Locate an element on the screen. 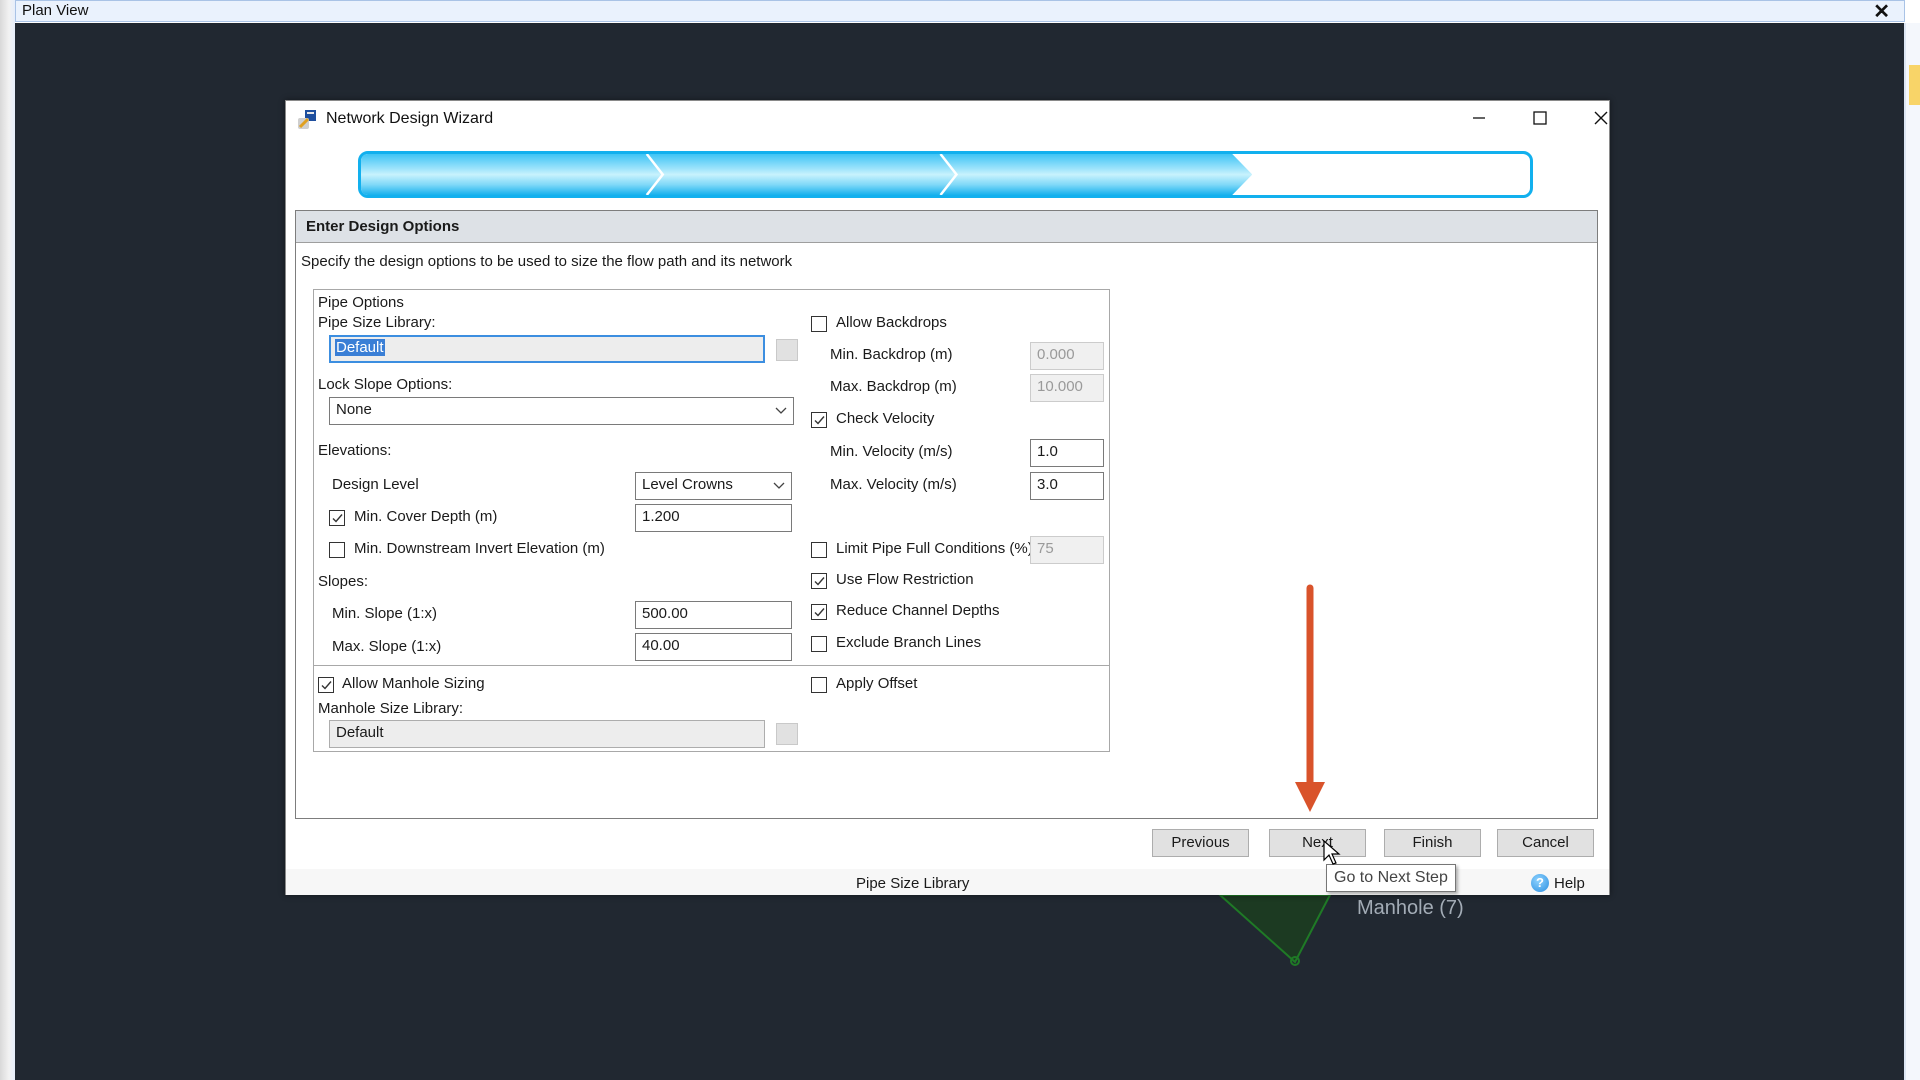 Image resolution: width=1920 pixels, height=1080 pixels. close-icon is located at coordinates (1601, 118).